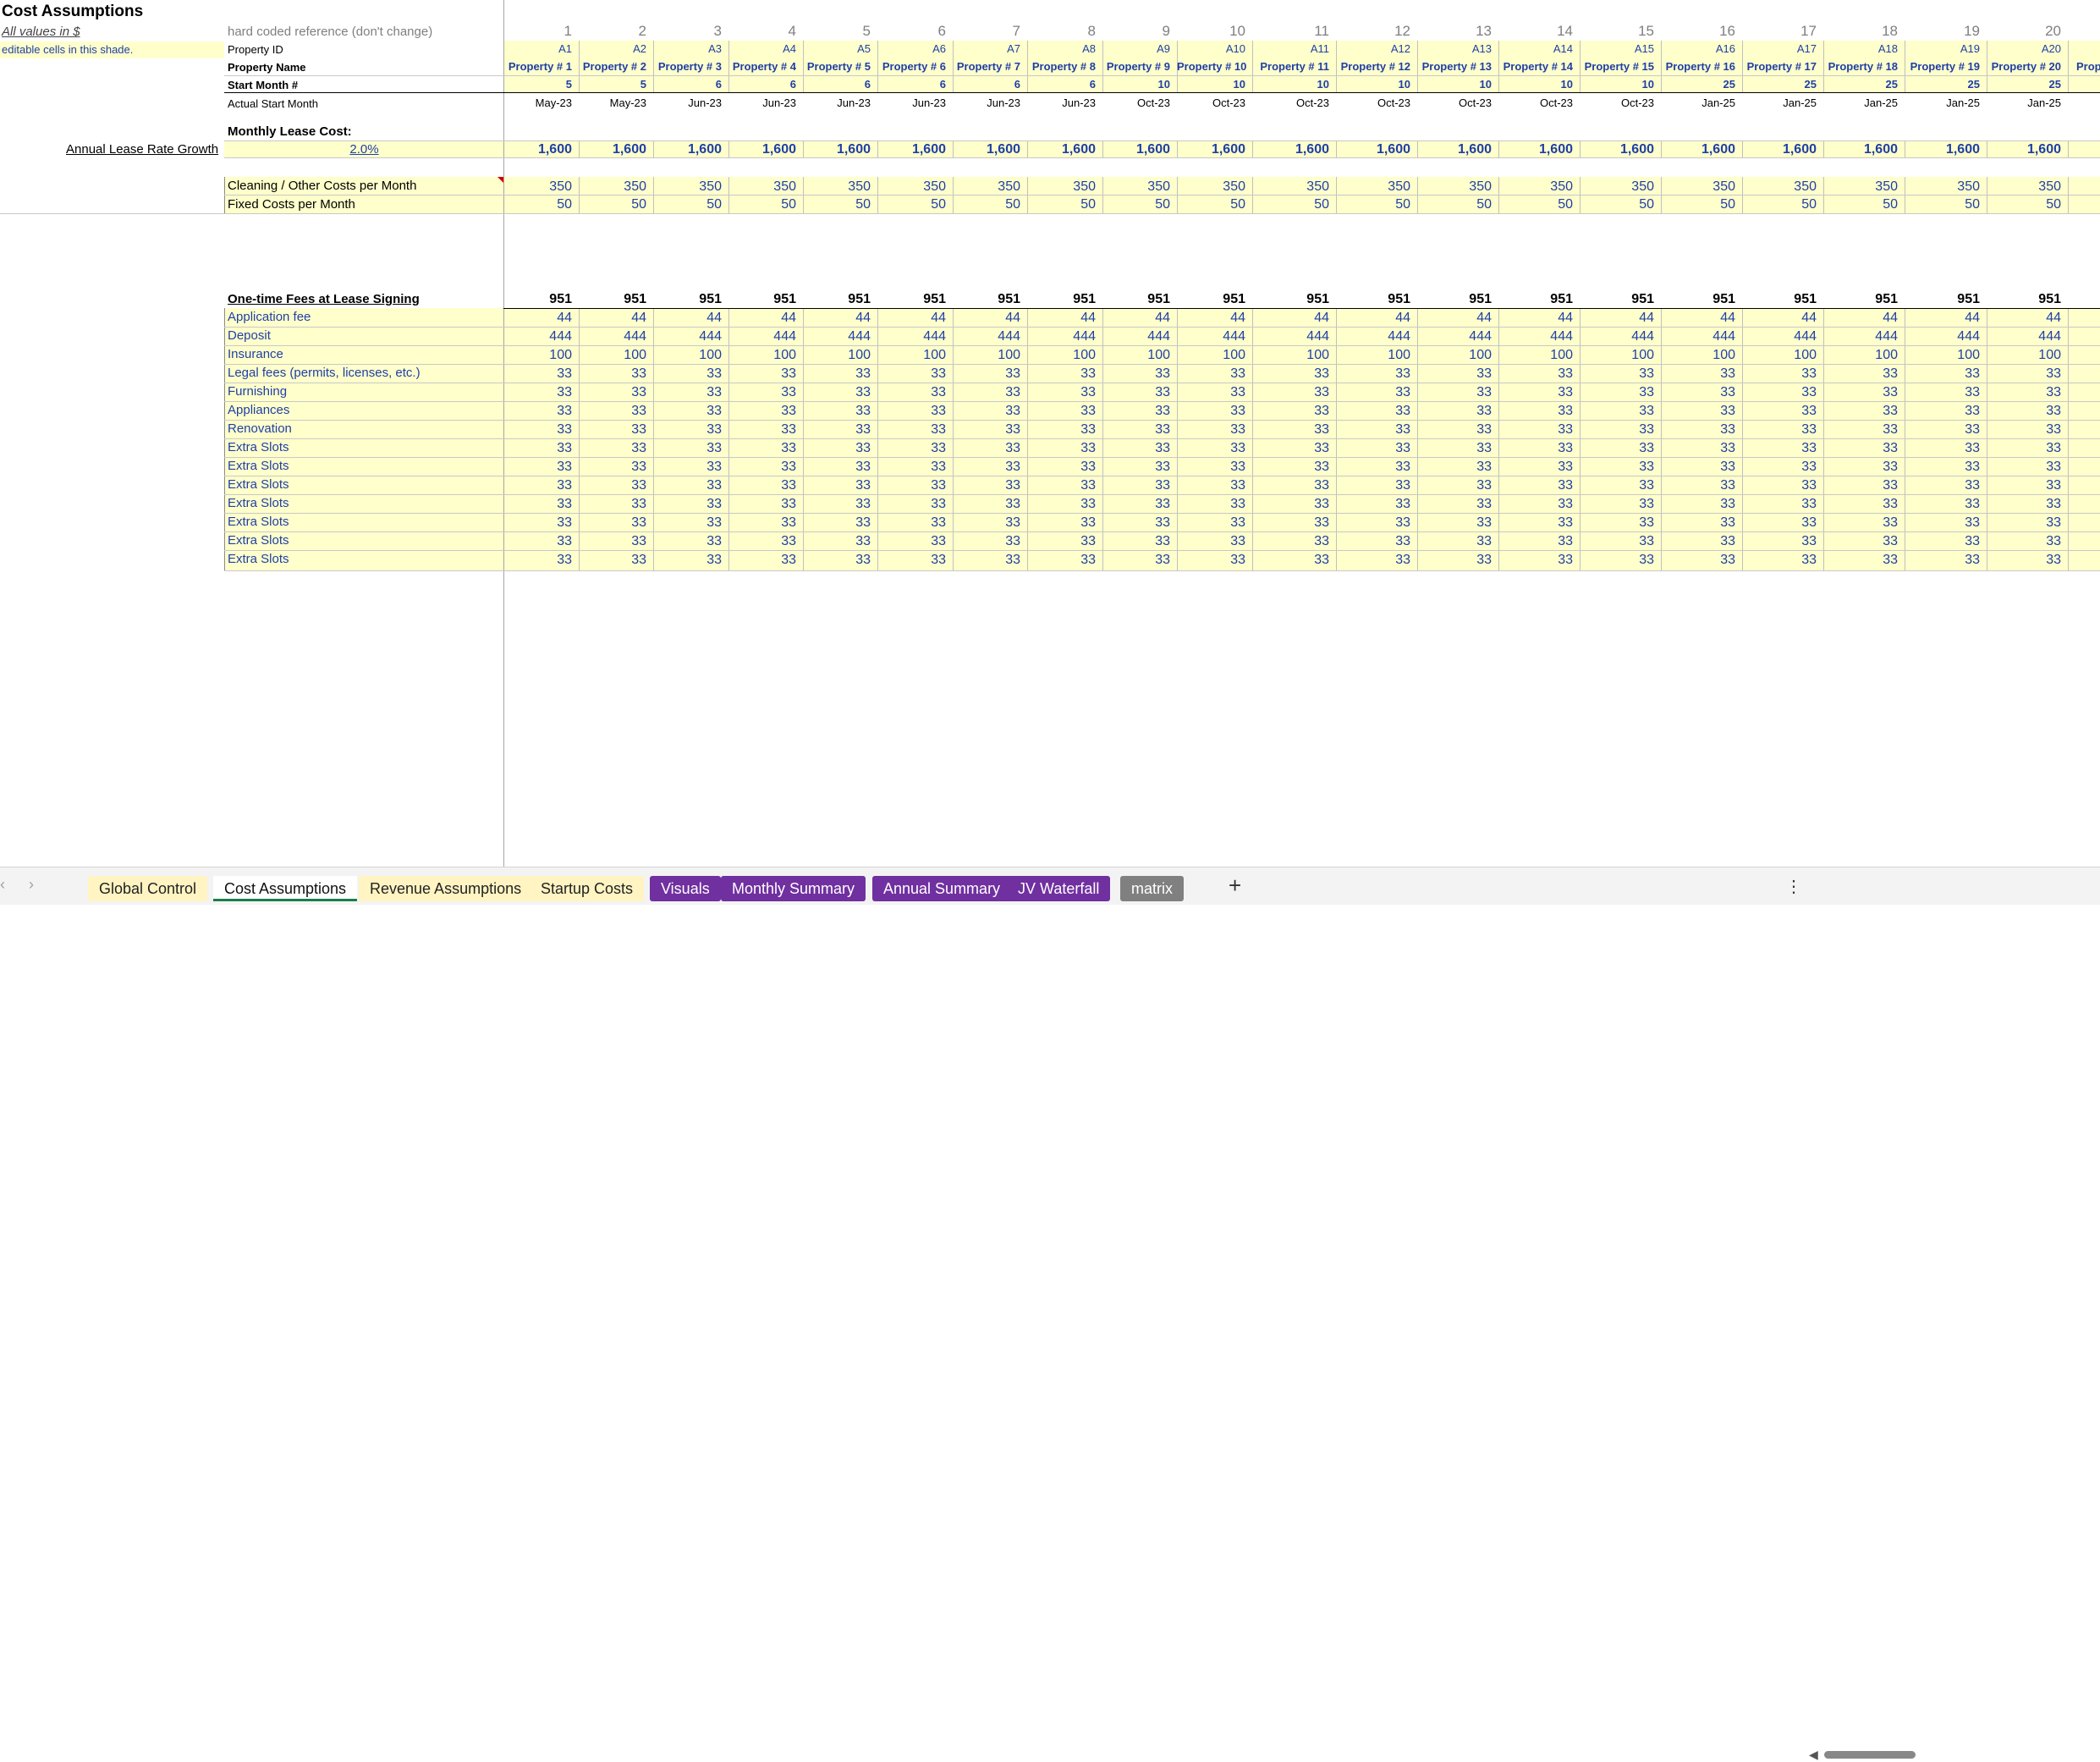 The image size is (2100, 1762). What do you see at coordinates (840, 49) in the screenshot?
I see `property-id-cell: A5` at bounding box center [840, 49].